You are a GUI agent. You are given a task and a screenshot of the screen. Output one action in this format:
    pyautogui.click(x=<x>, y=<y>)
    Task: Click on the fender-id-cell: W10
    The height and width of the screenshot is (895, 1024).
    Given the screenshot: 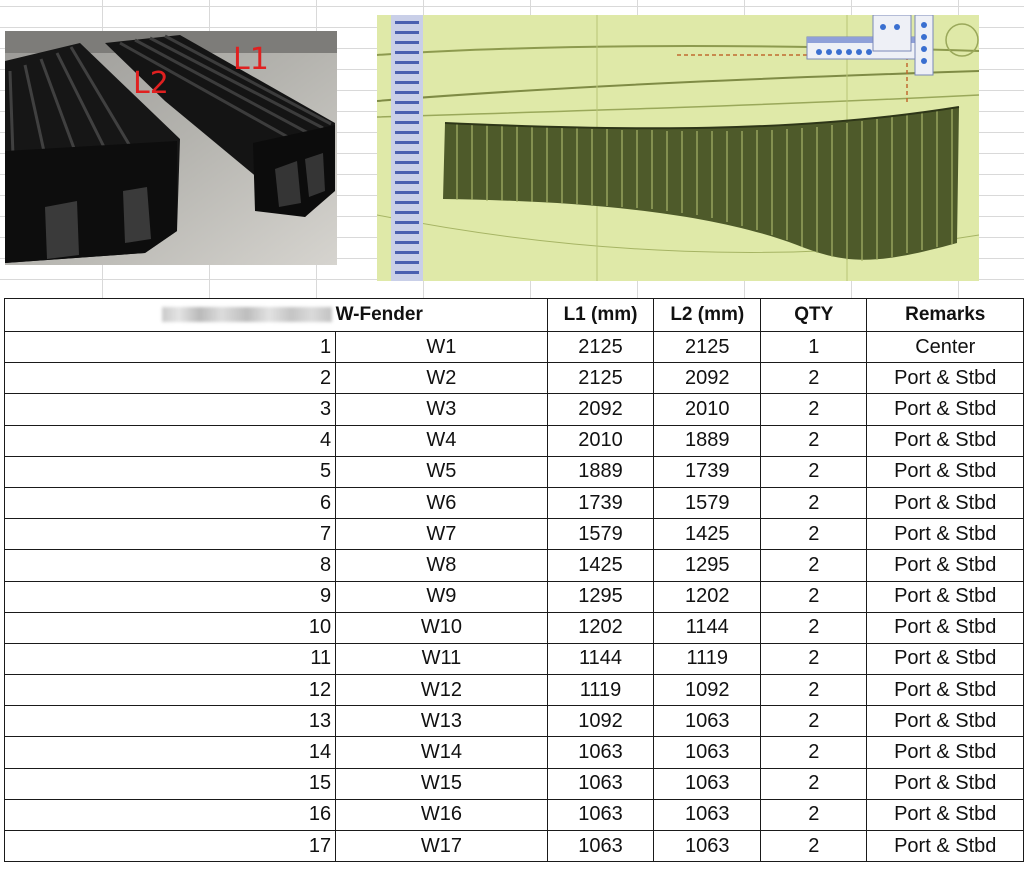 What is the action you would take?
    pyautogui.click(x=441, y=627)
    